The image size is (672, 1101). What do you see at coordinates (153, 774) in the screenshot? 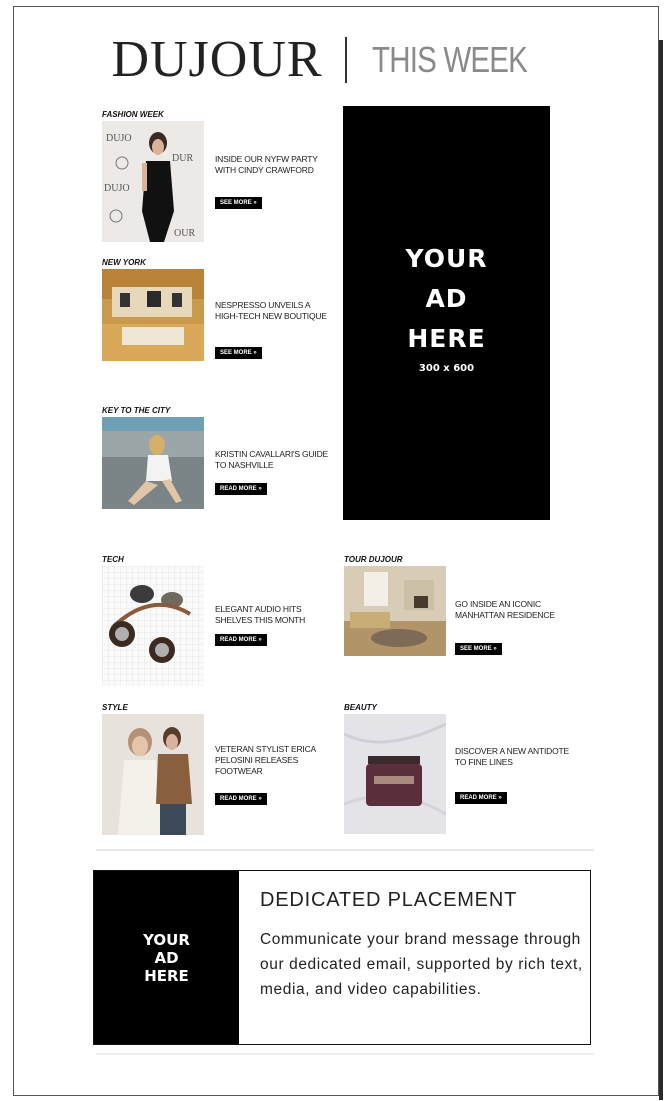
I see `stylist-photo` at bounding box center [153, 774].